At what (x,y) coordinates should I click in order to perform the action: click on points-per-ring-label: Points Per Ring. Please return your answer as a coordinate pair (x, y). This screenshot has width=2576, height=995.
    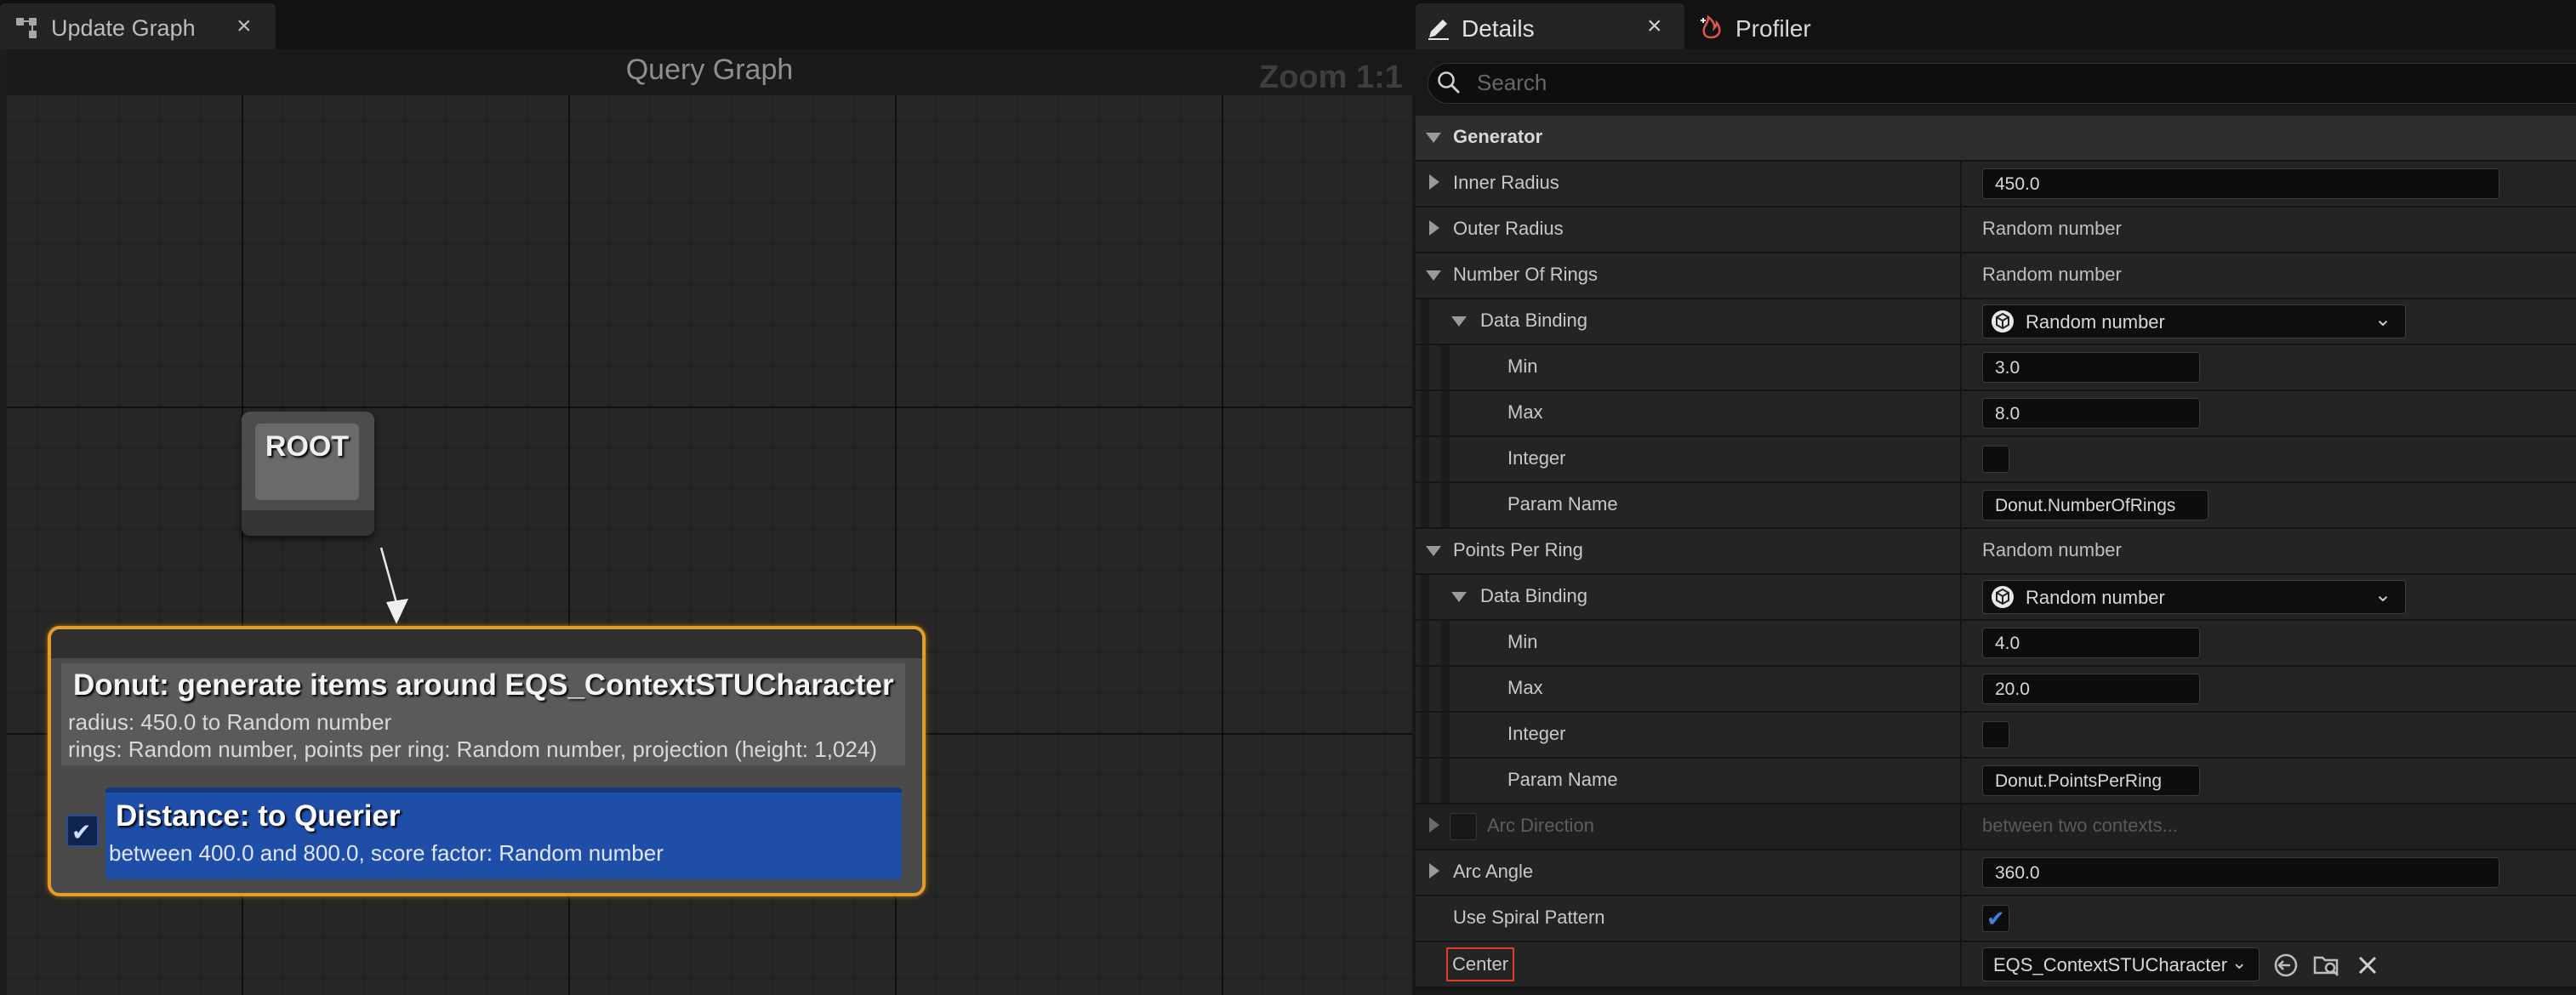
    Looking at the image, I should click on (1518, 549).